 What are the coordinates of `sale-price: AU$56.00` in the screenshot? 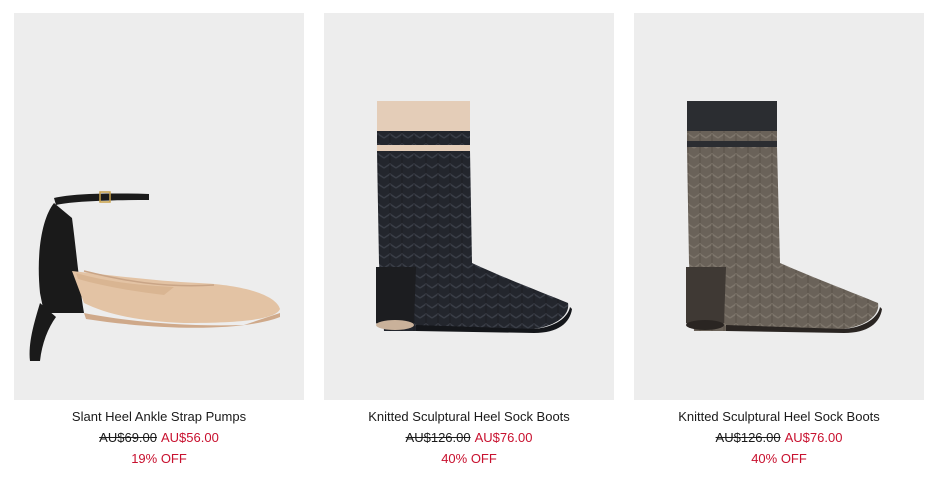 It's located at (190, 437).